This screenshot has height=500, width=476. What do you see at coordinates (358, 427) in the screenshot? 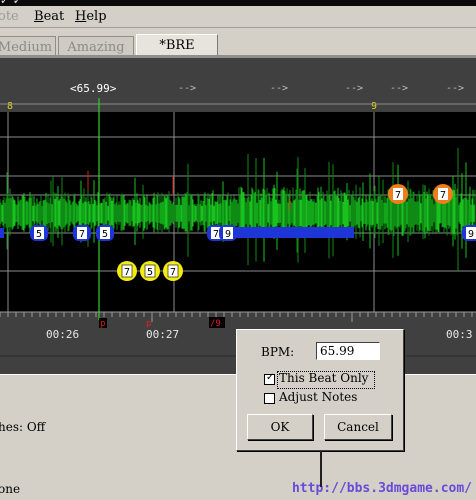
I see `cancel-button: Cancel` at bounding box center [358, 427].